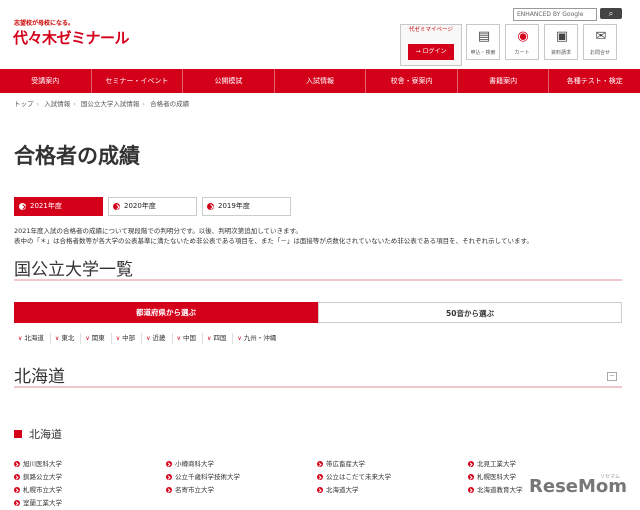 Image resolution: width=640 pixels, height=510 pixels. I want to click on prefecture-heading: 北海道, so click(38, 434).